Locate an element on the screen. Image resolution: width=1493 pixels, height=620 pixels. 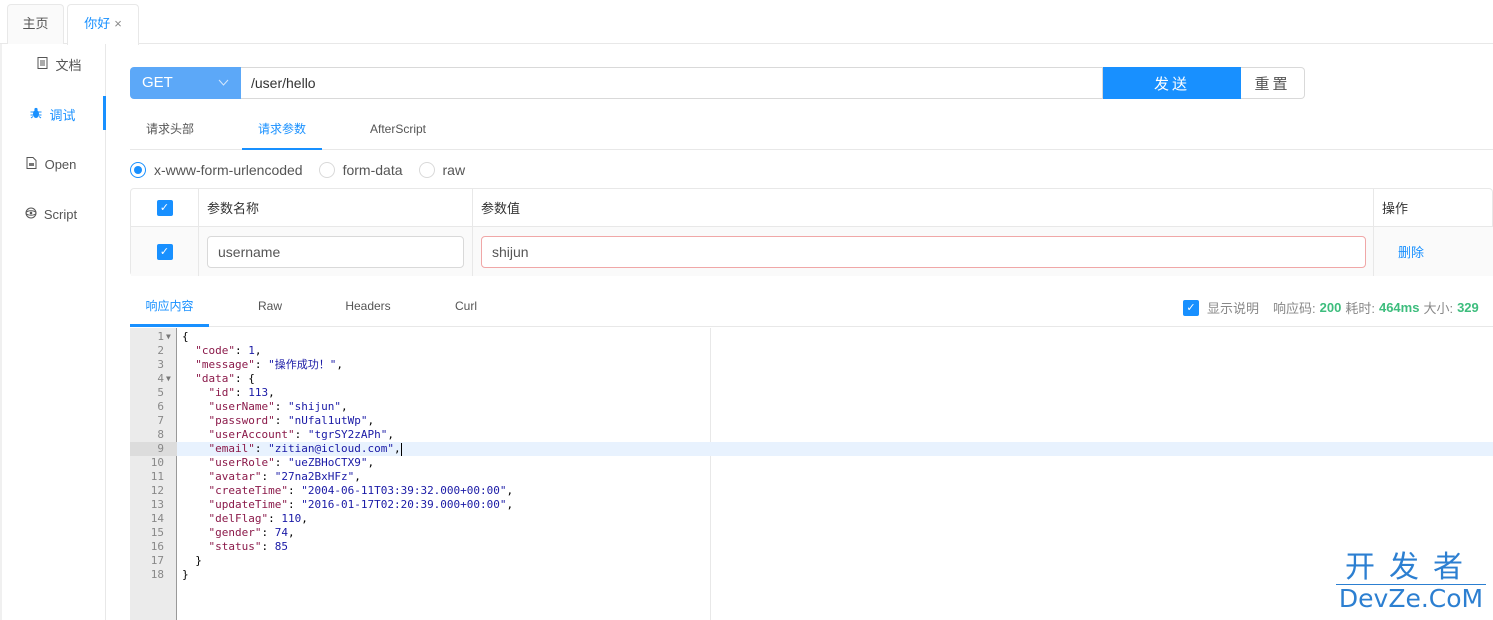
code-line: 8 "userAccount": "tgrSY2zAPh", is located at coordinates (811, 435).